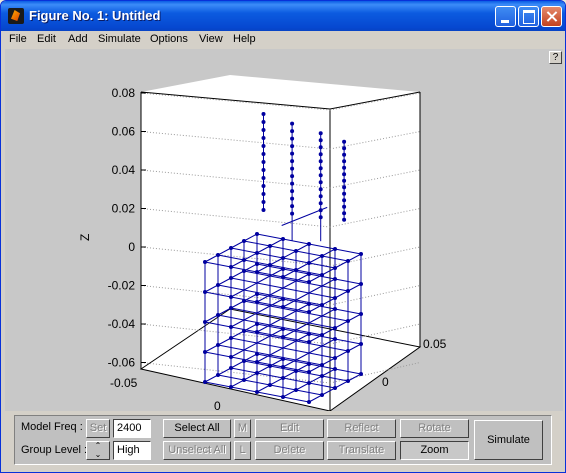  I want to click on rotate-button: Rotate, so click(434, 428).